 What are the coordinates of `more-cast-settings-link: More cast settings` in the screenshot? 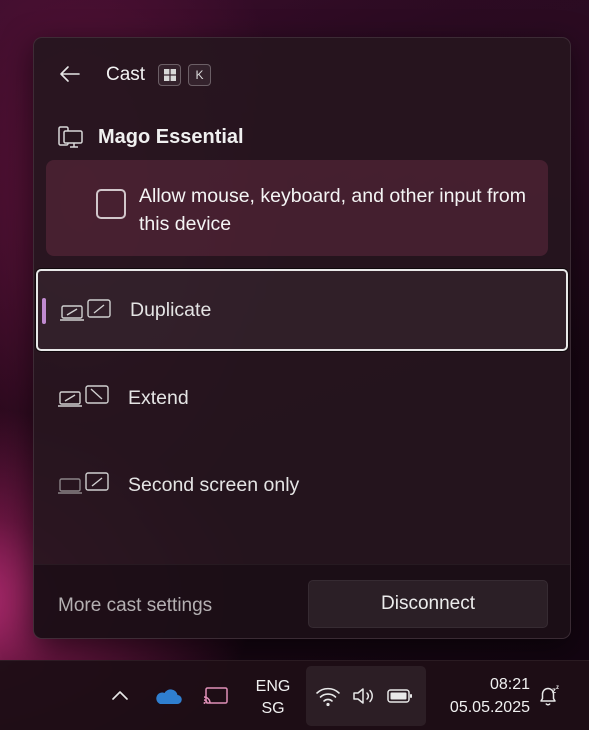 It's located at (135, 606).